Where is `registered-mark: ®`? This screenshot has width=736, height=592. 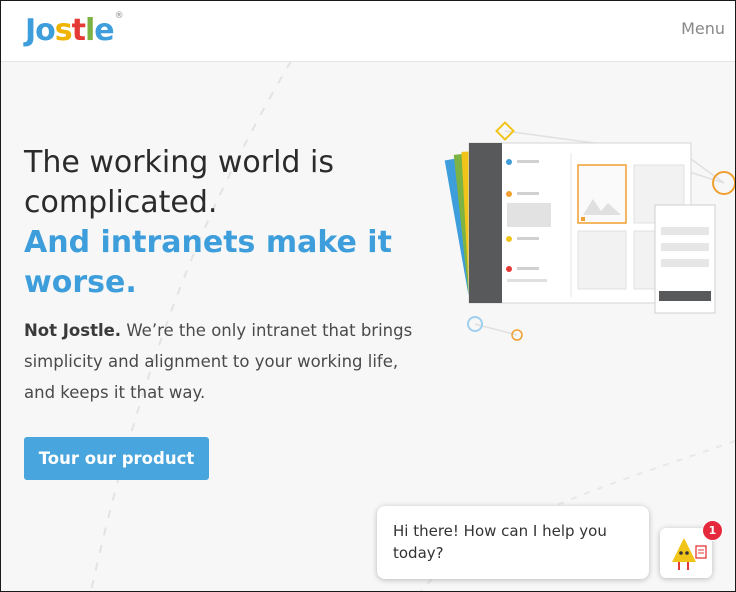
registered-mark: ® is located at coordinates (119, 16).